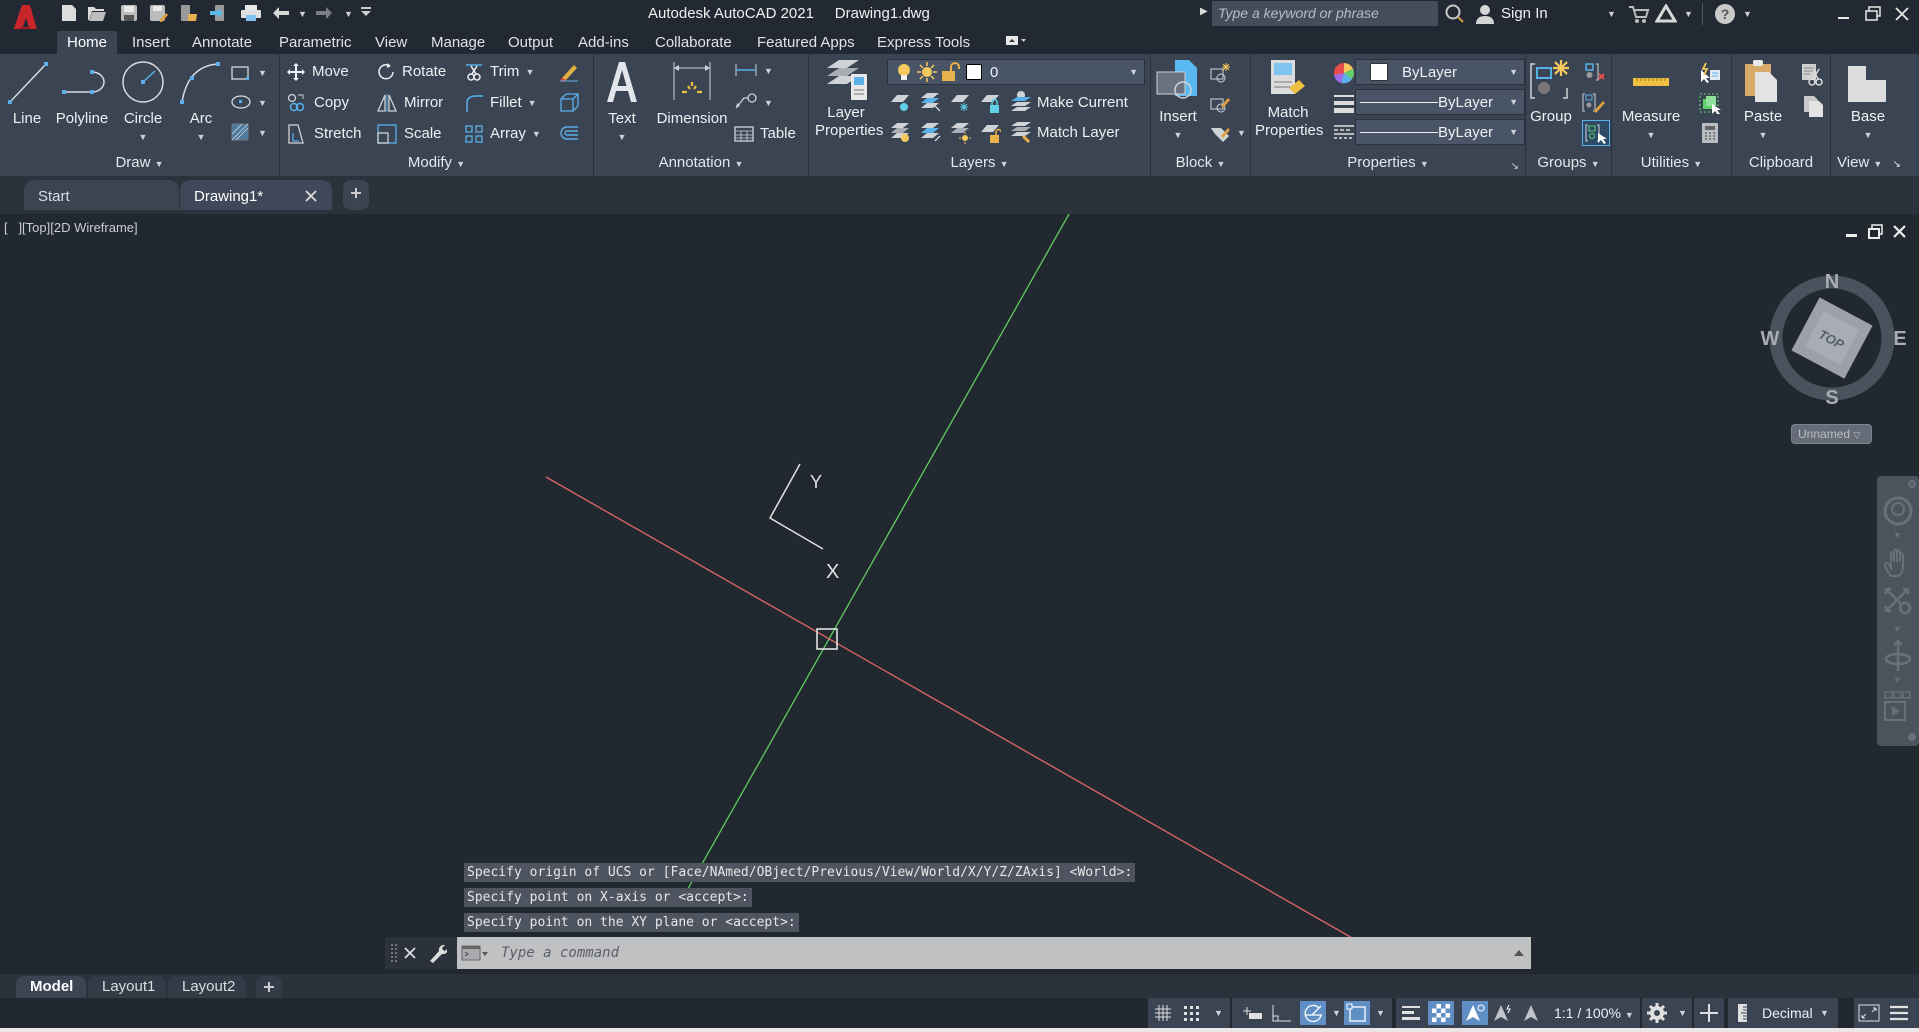 Image resolution: width=1919 pixels, height=1032 pixels. What do you see at coordinates (348, 14) in the screenshot?
I see `redo-dropdown-icon: ▼` at bounding box center [348, 14].